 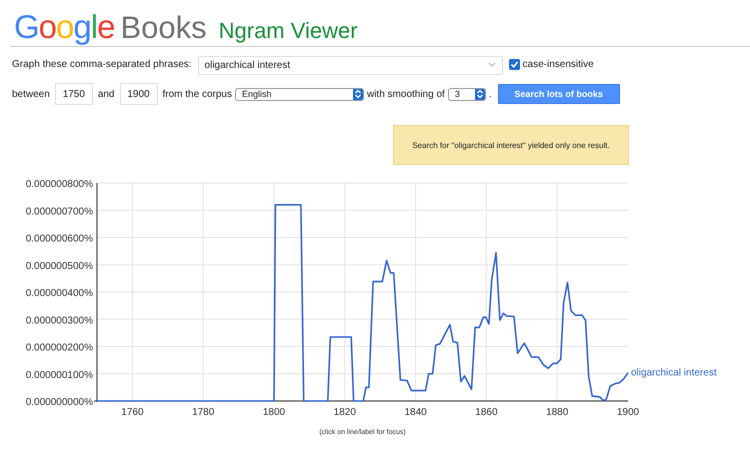 I want to click on x-axis-label: 1860, so click(x=486, y=412).